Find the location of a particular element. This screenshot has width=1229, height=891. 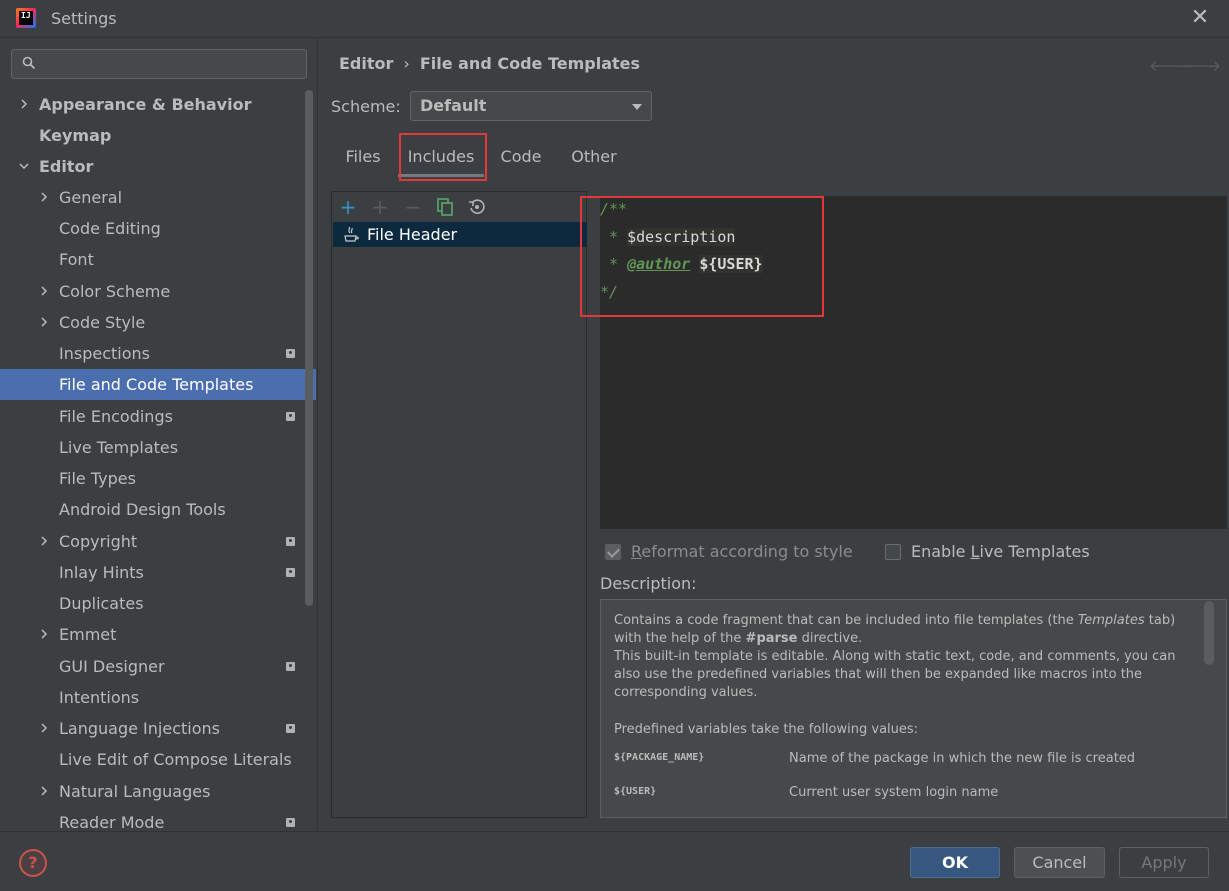

sidebar-item-live-edit-compose: Live Edit of Compose Literals is located at coordinates (158, 759).